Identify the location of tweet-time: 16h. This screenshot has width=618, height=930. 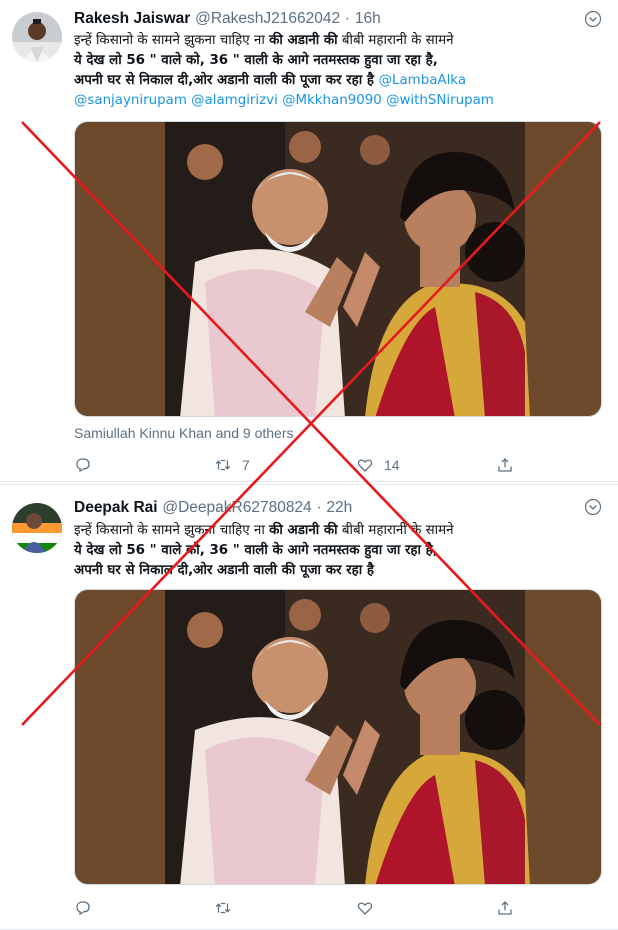
(368, 18).